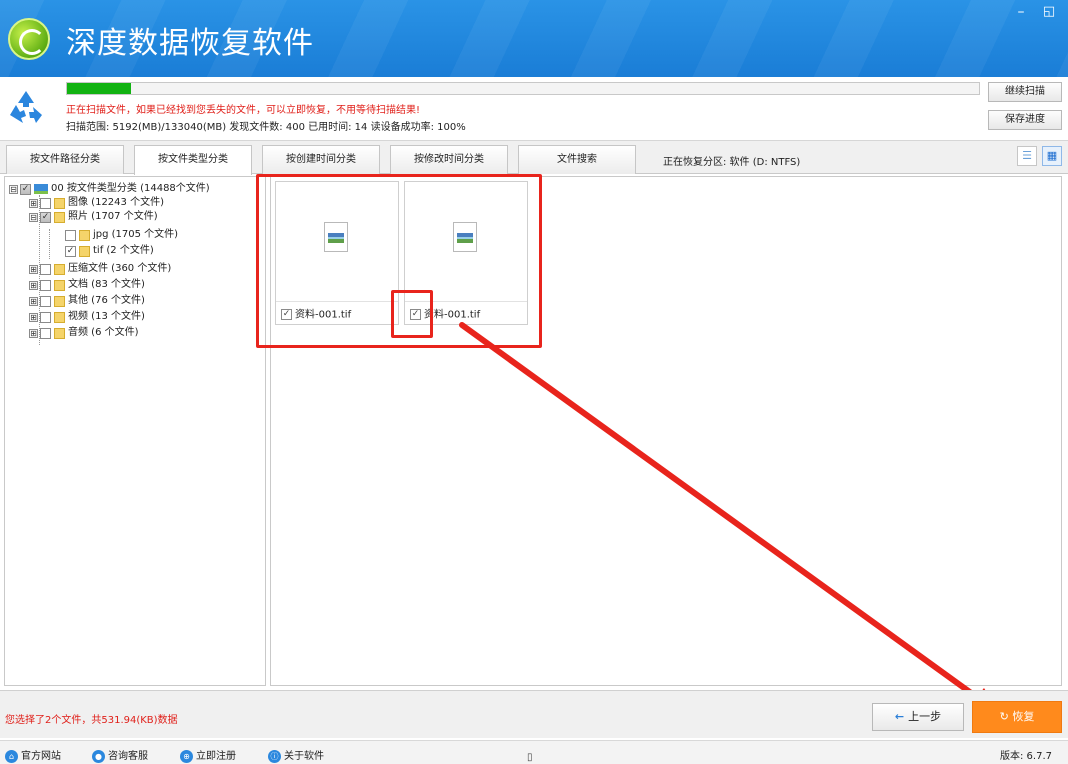  What do you see at coordinates (29, 39) in the screenshot?
I see `app-logo-icon` at bounding box center [29, 39].